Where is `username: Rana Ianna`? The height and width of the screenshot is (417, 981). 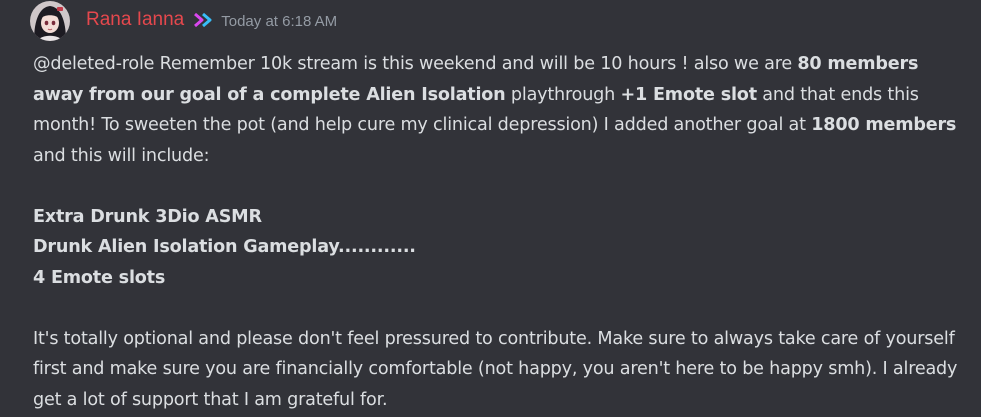 username: Rana Ianna is located at coordinates (135, 20).